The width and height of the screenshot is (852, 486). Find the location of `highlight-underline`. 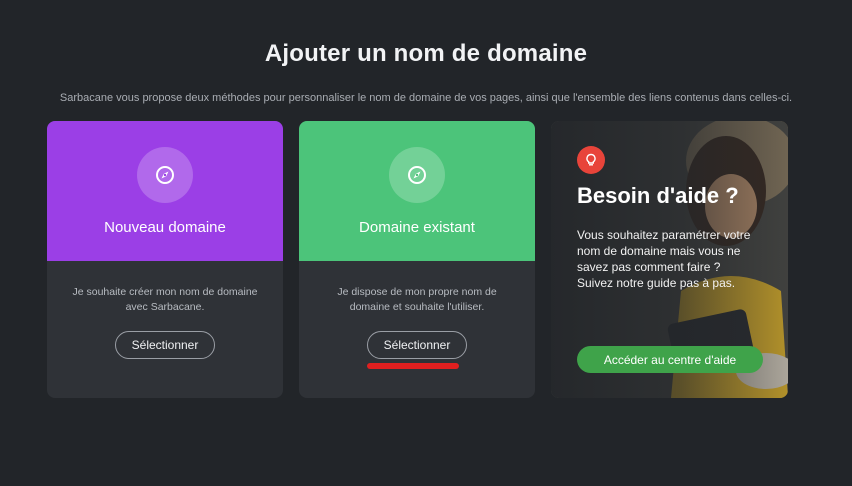

highlight-underline is located at coordinates (413, 366).